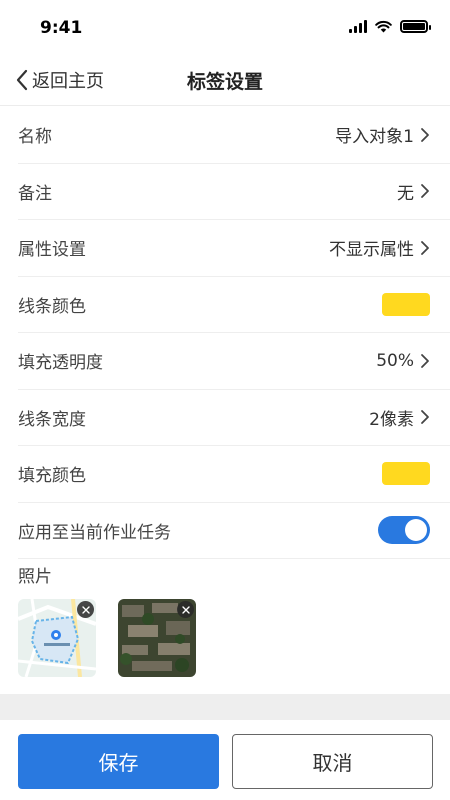  Describe the element at coordinates (234, 474) in the screenshot. I see `row-fill-color: 填充颜色` at that location.